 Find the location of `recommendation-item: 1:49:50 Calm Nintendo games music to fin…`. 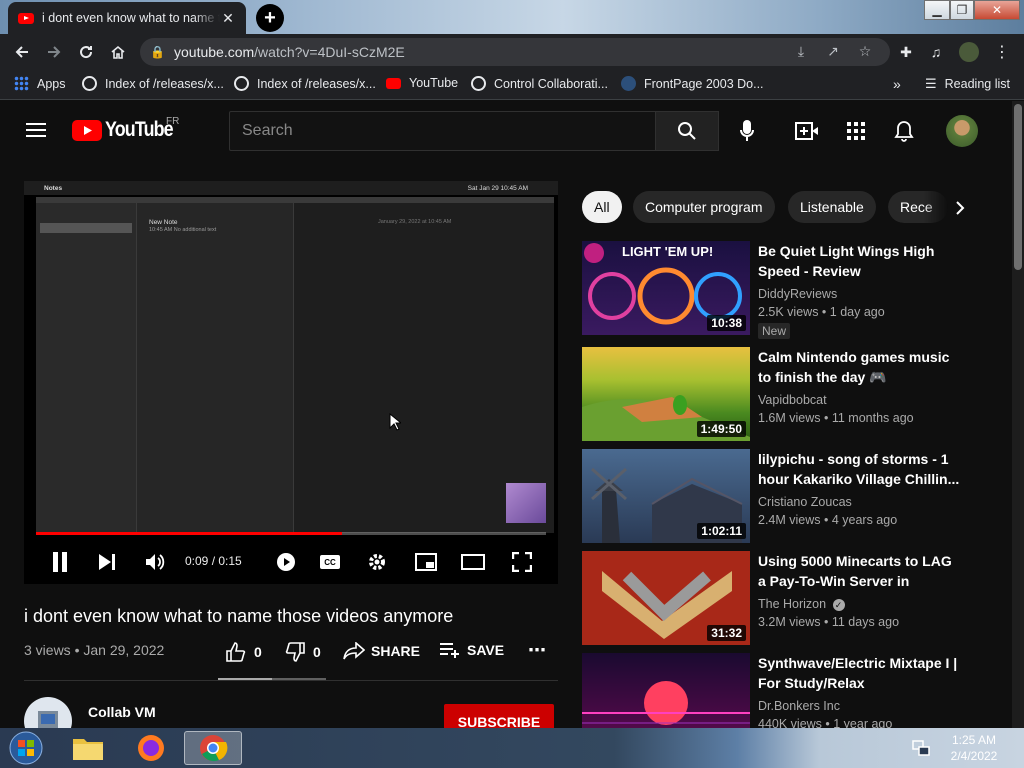

recommendation-item: 1:49:50 Calm Nintendo games music to fin… is located at coordinates (787, 394).